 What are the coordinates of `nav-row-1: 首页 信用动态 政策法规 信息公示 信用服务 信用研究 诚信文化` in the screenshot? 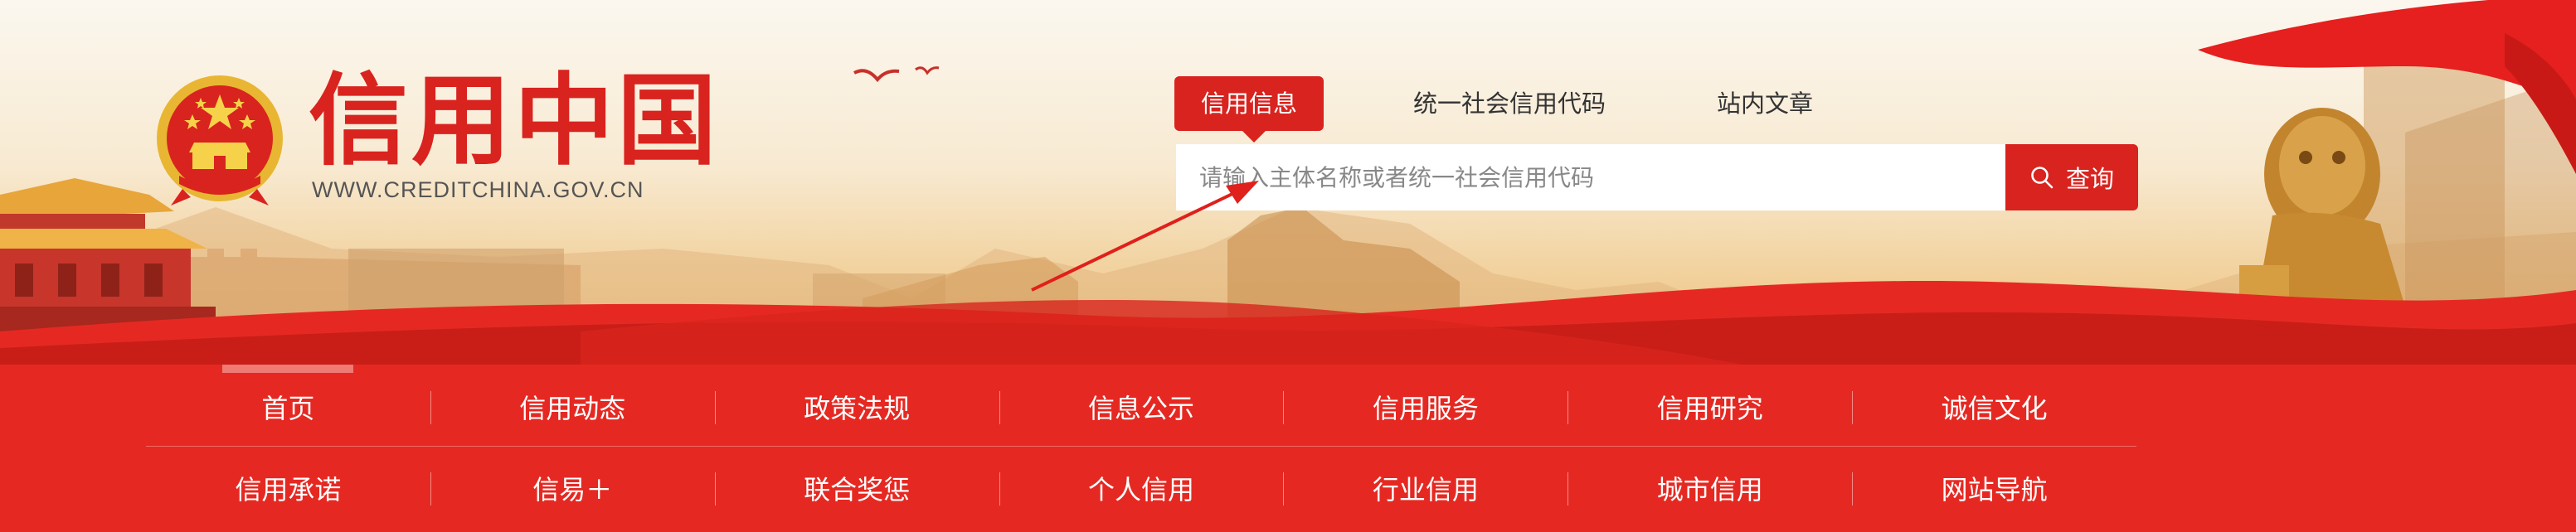 It's located at (1141, 407).